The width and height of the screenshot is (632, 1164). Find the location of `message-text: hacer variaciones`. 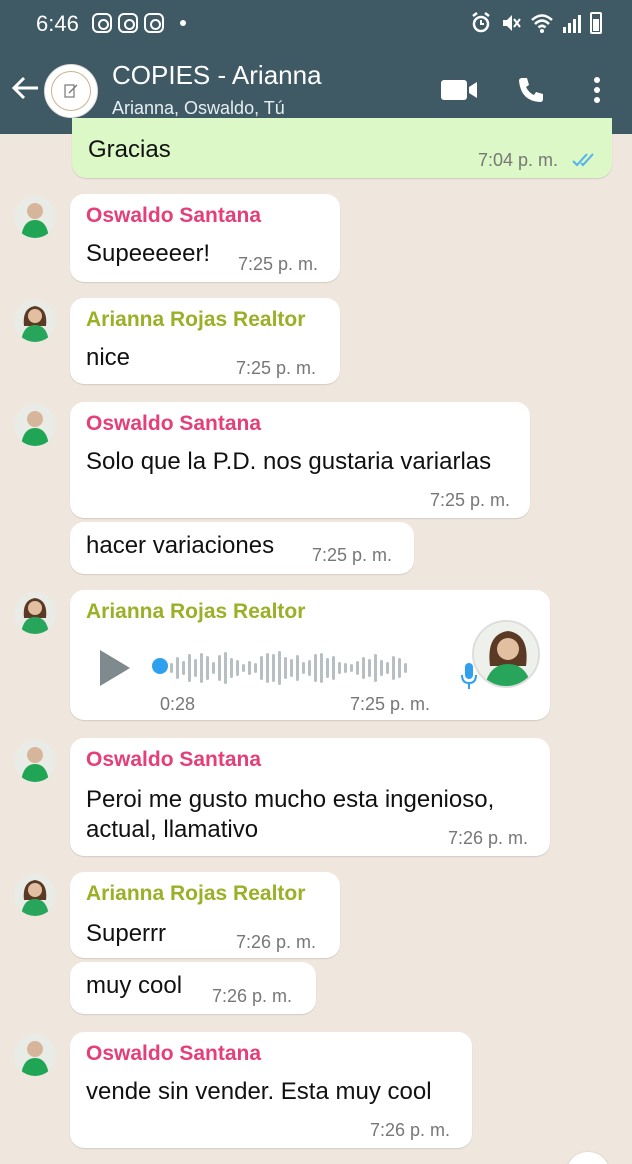

message-text: hacer variaciones is located at coordinates (180, 545).